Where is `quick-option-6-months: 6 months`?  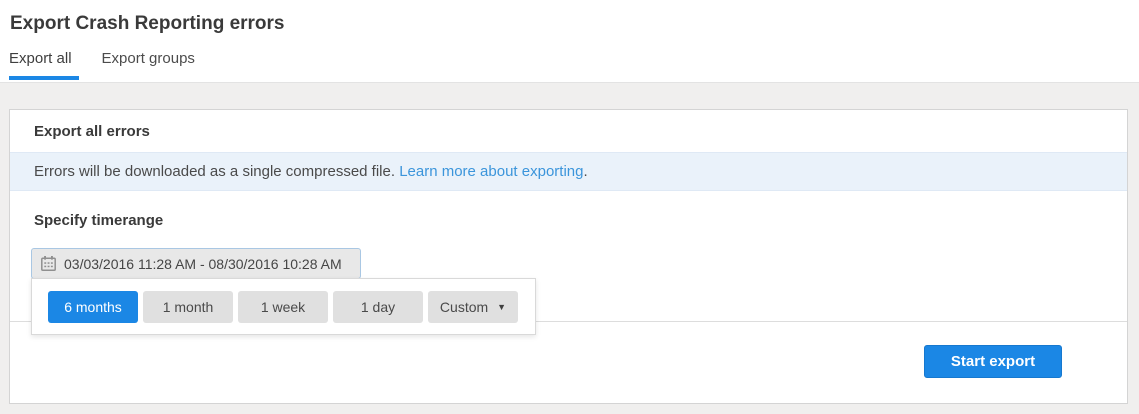 quick-option-6-months: 6 months is located at coordinates (93, 307).